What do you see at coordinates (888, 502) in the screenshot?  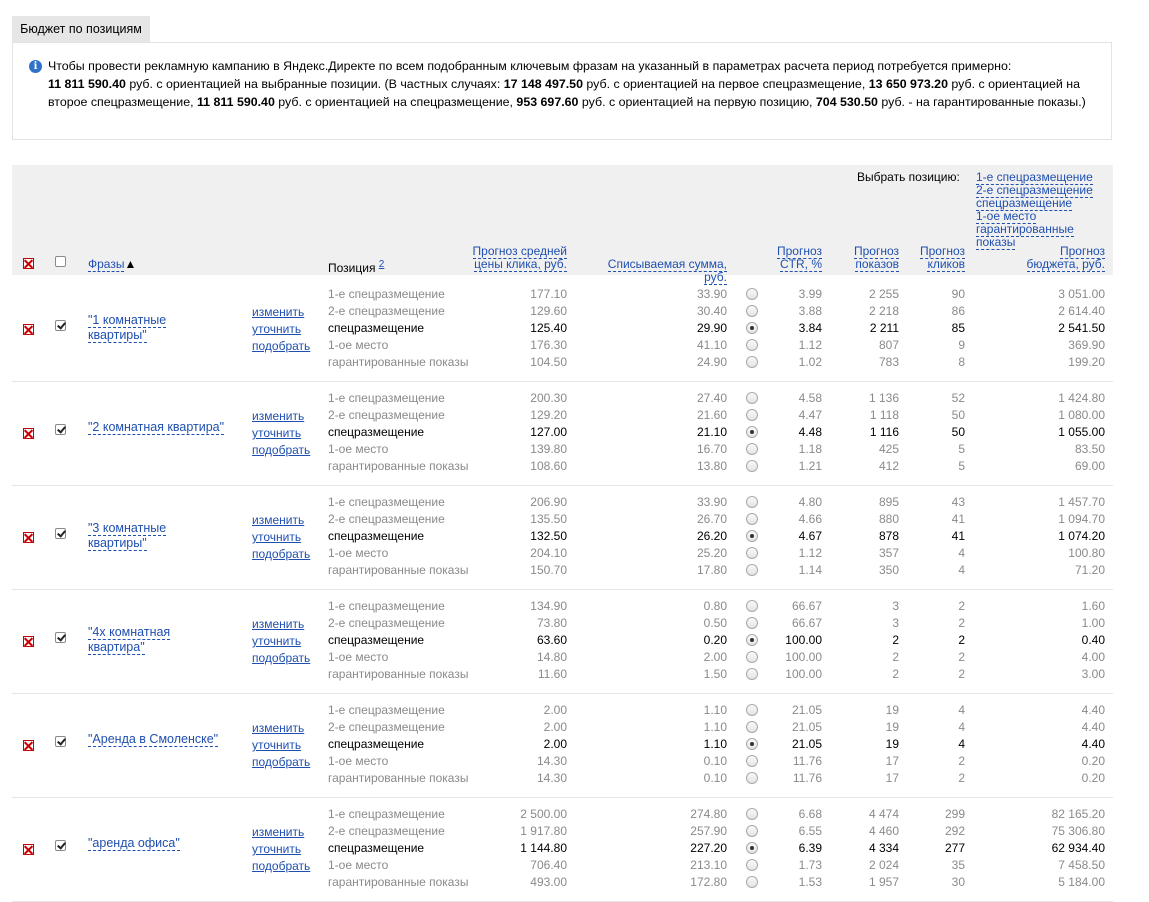 I see `shows-value: 895` at bounding box center [888, 502].